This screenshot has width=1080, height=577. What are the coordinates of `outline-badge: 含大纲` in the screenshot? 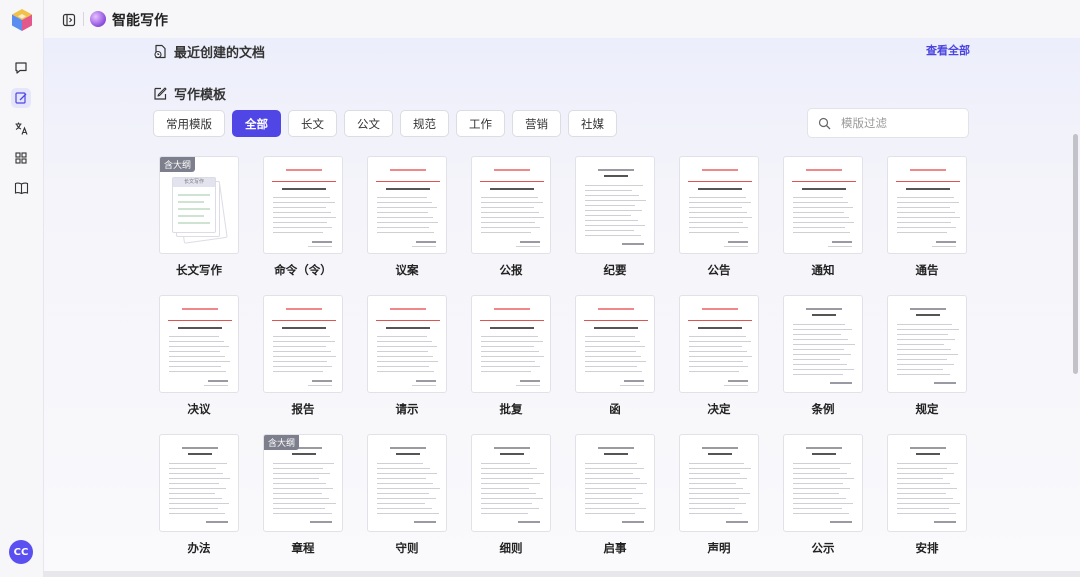 It's located at (282, 442).